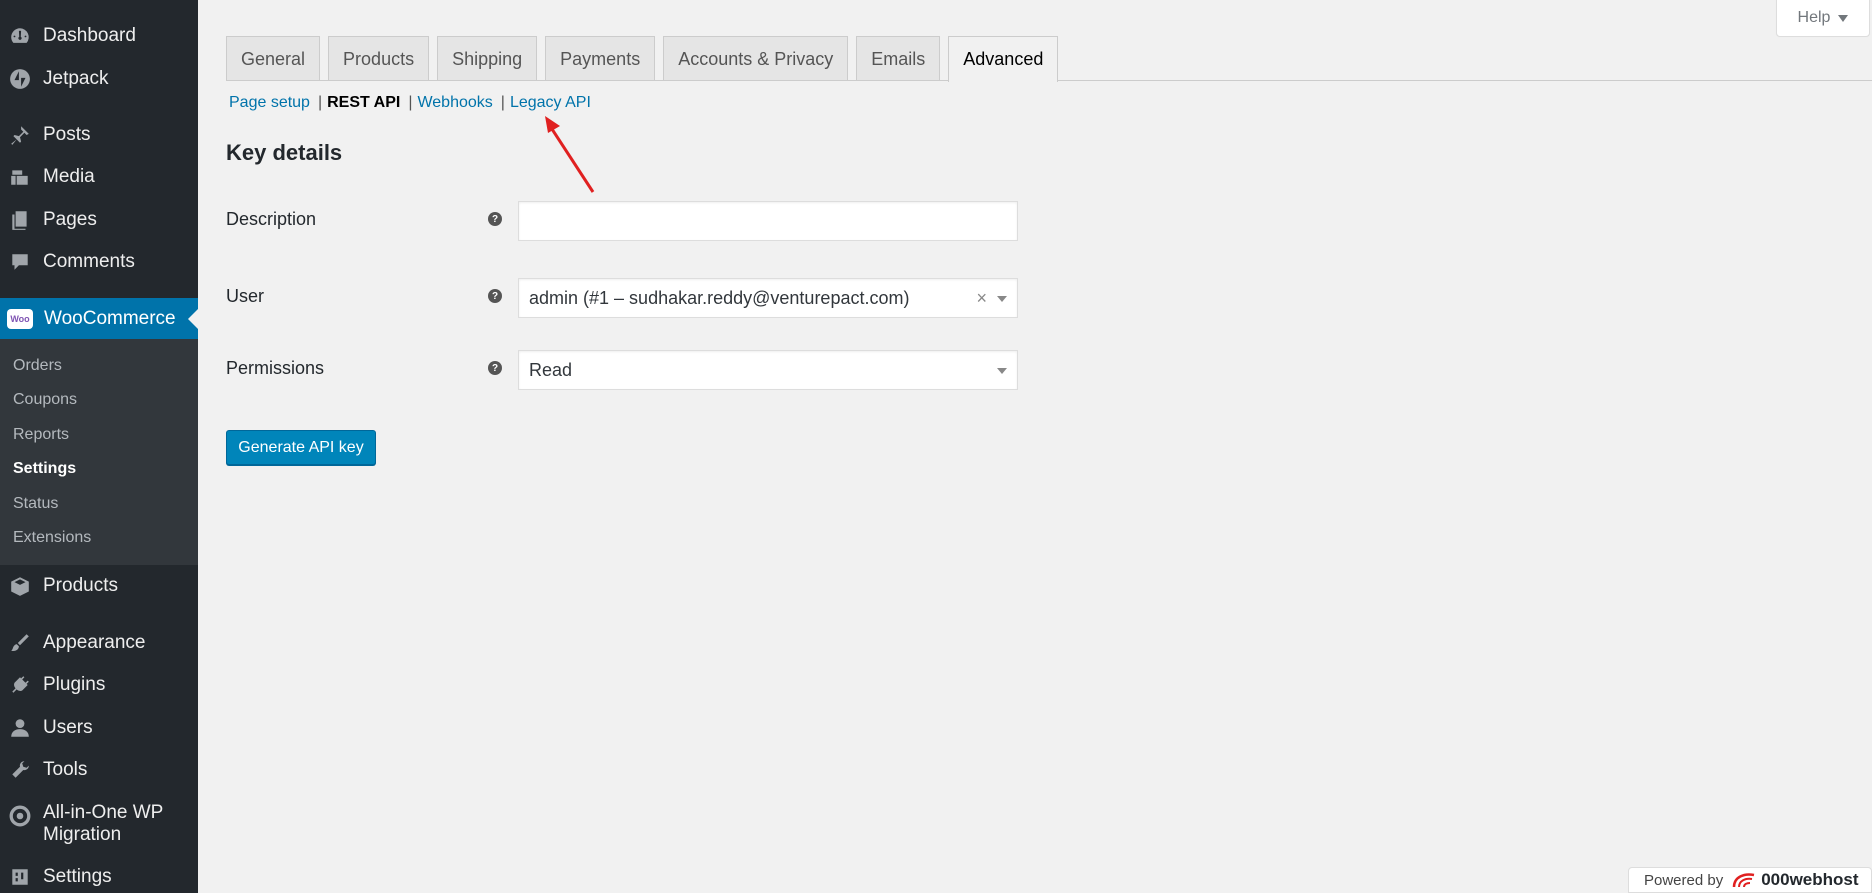  What do you see at coordinates (273, 58) in the screenshot?
I see `tab-general: General` at bounding box center [273, 58].